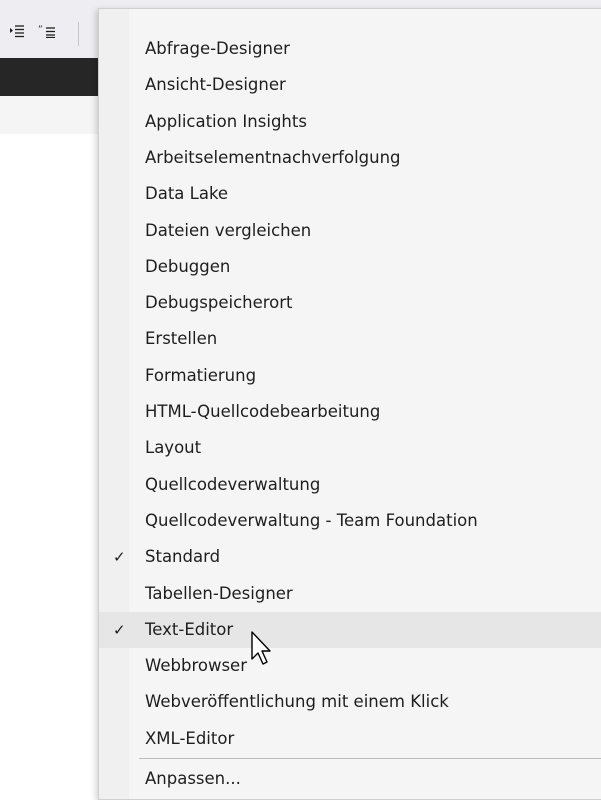 The image size is (601, 800). What do you see at coordinates (50, 115) in the screenshot?
I see `navigation-bar` at bounding box center [50, 115].